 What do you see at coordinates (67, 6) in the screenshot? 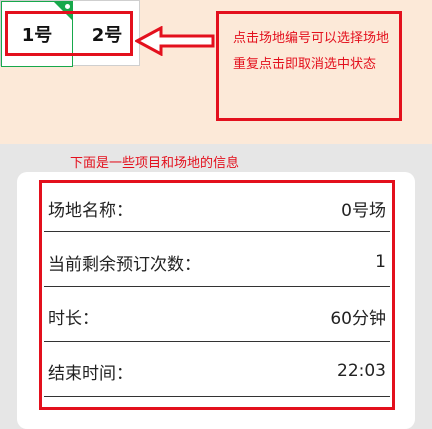
I see `selected-dot-icon` at bounding box center [67, 6].